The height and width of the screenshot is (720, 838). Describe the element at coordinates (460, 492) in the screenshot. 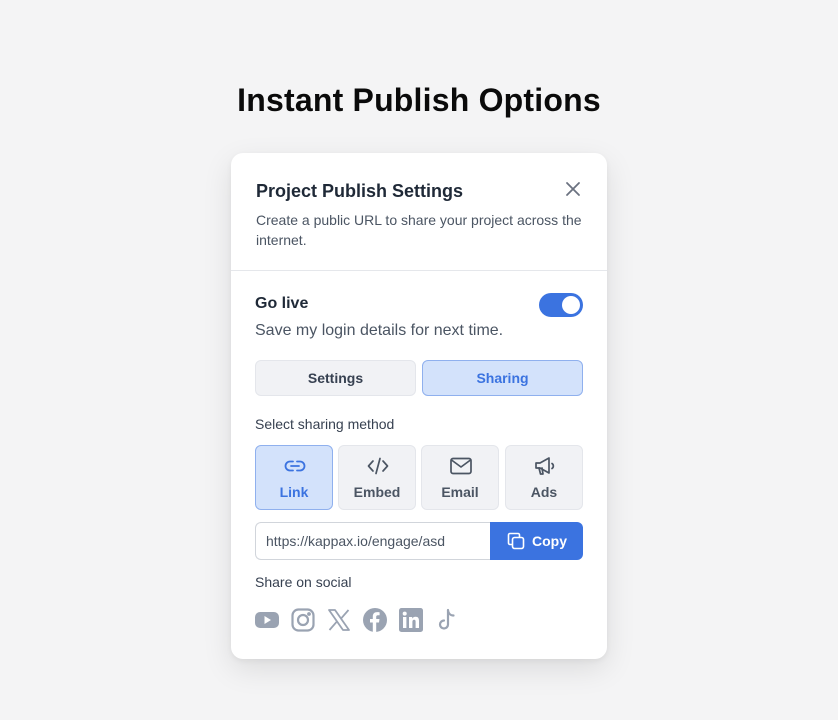

I see `method-email-label: Email` at that location.